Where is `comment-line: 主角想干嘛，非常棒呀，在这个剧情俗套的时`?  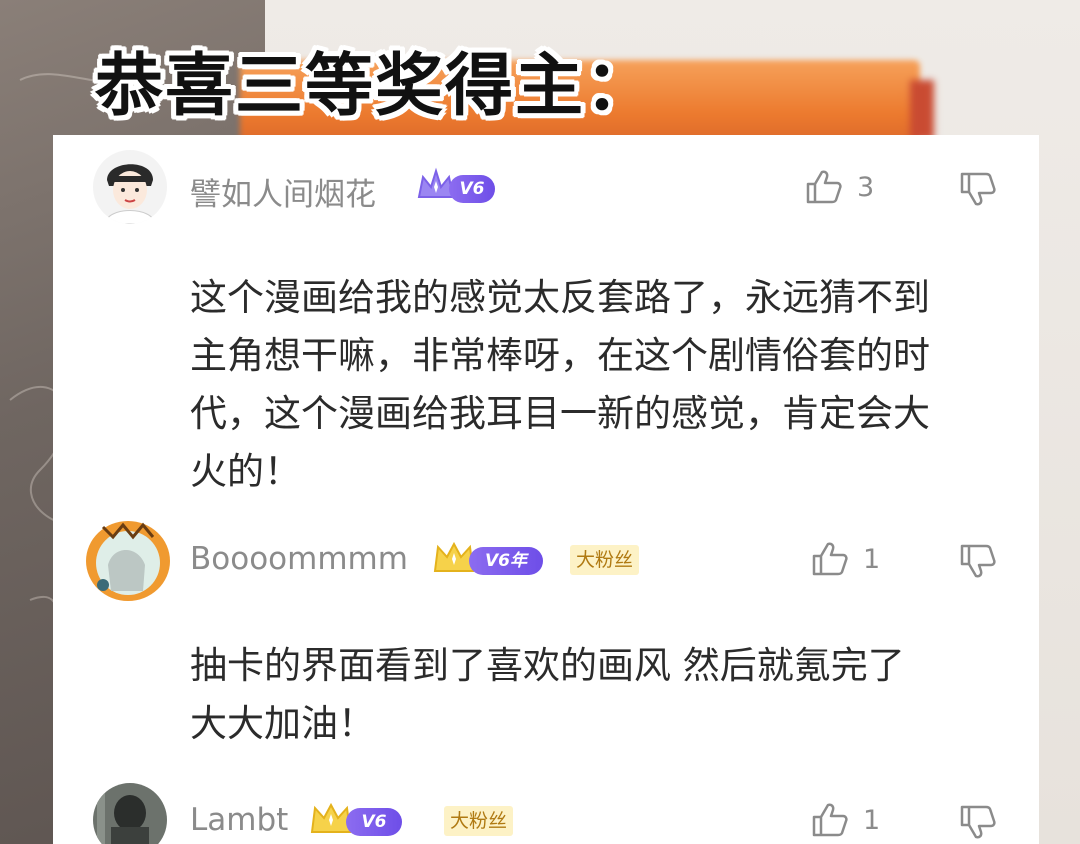
comment-line: 主角想干嘛，非常棒呀，在这个剧情俗套的时 is located at coordinates (560, 355).